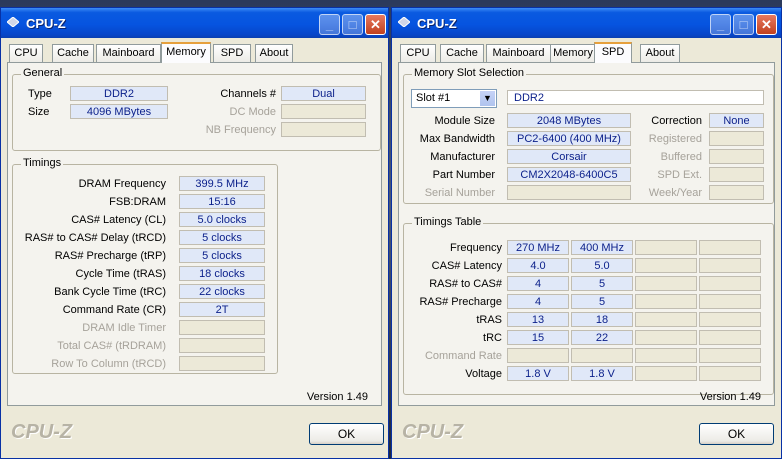  I want to click on part-number-label: Part Number, so click(463, 175).